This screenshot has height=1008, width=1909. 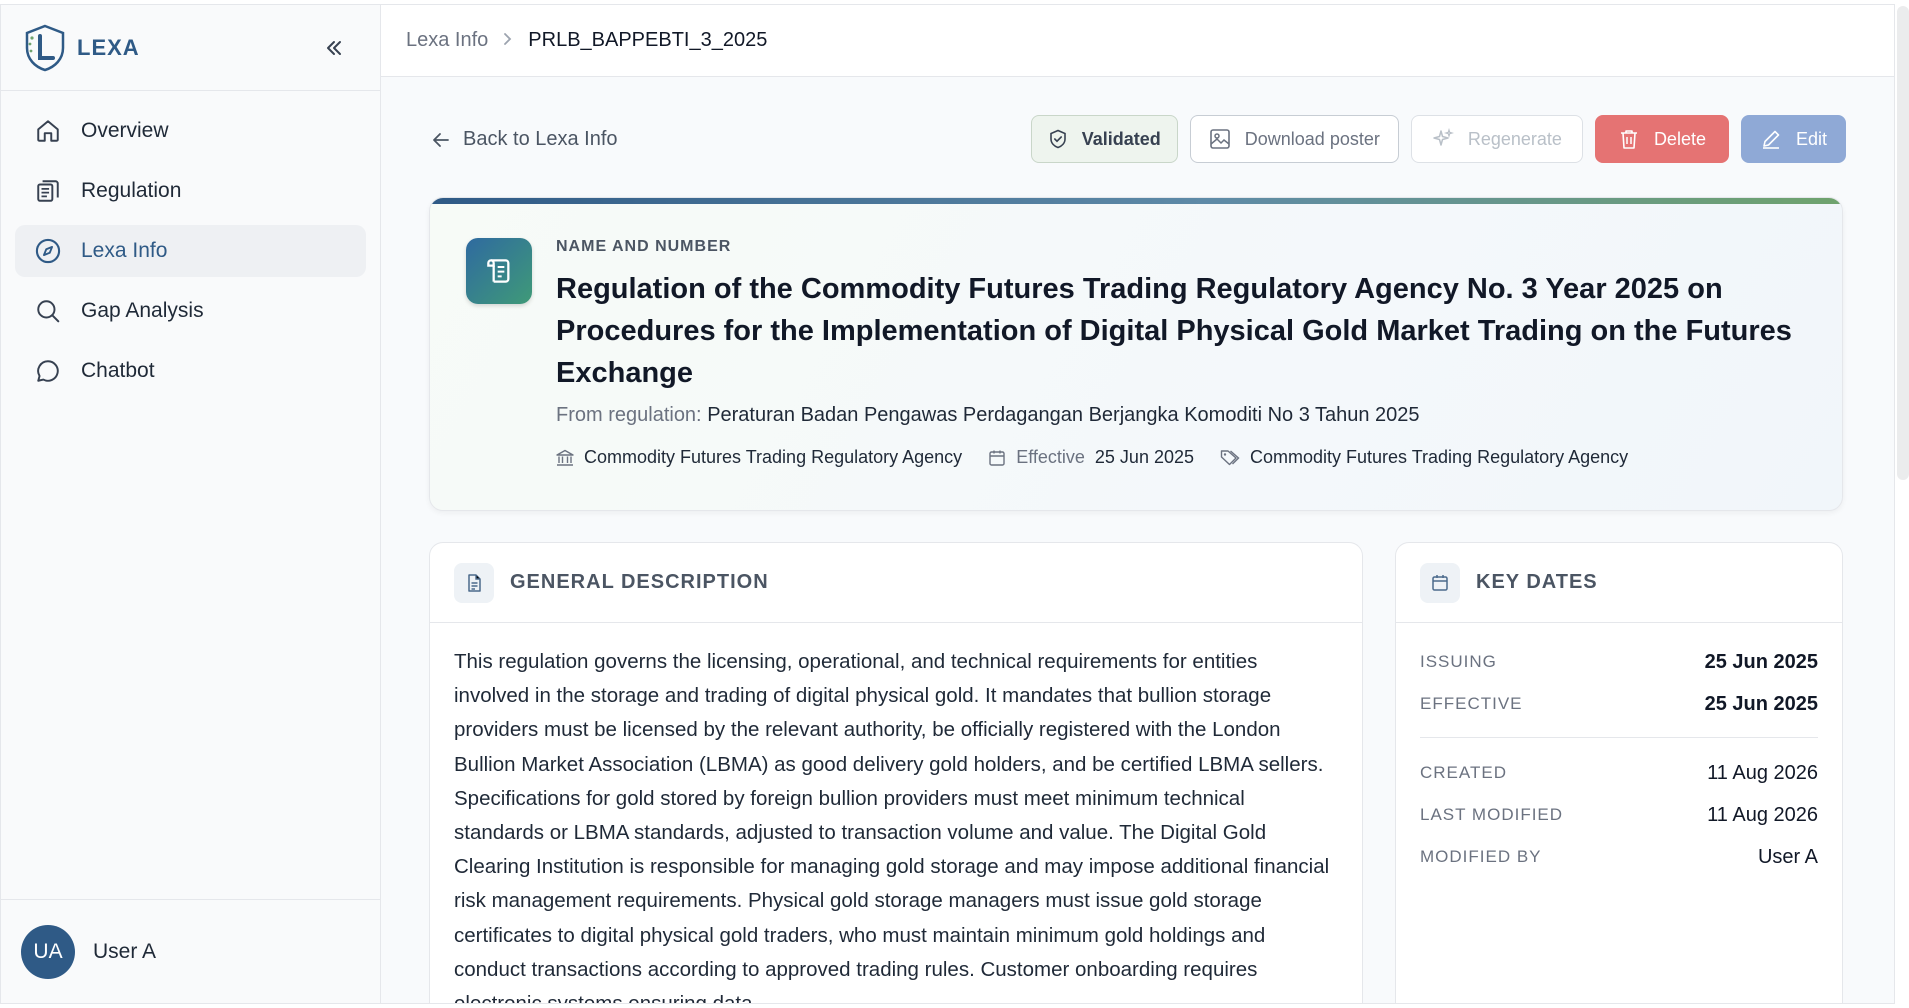 I want to click on institution-icon, so click(x=565, y=458).